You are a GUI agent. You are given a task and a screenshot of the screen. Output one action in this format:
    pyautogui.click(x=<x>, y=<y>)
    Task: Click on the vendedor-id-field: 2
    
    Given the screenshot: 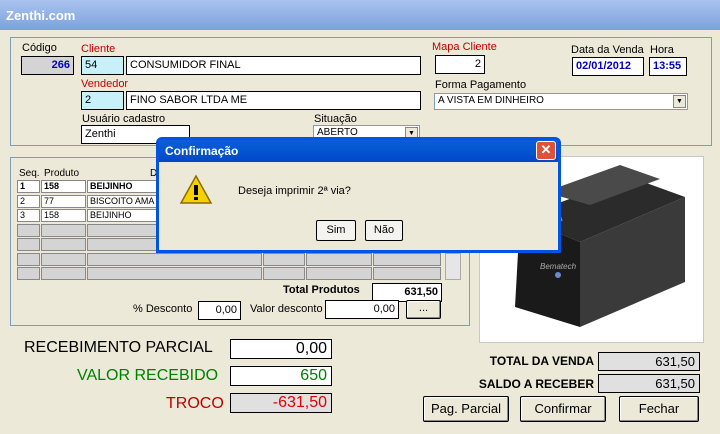 What is the action you would take?
    pyautogui.click(x=102, y=100)
    